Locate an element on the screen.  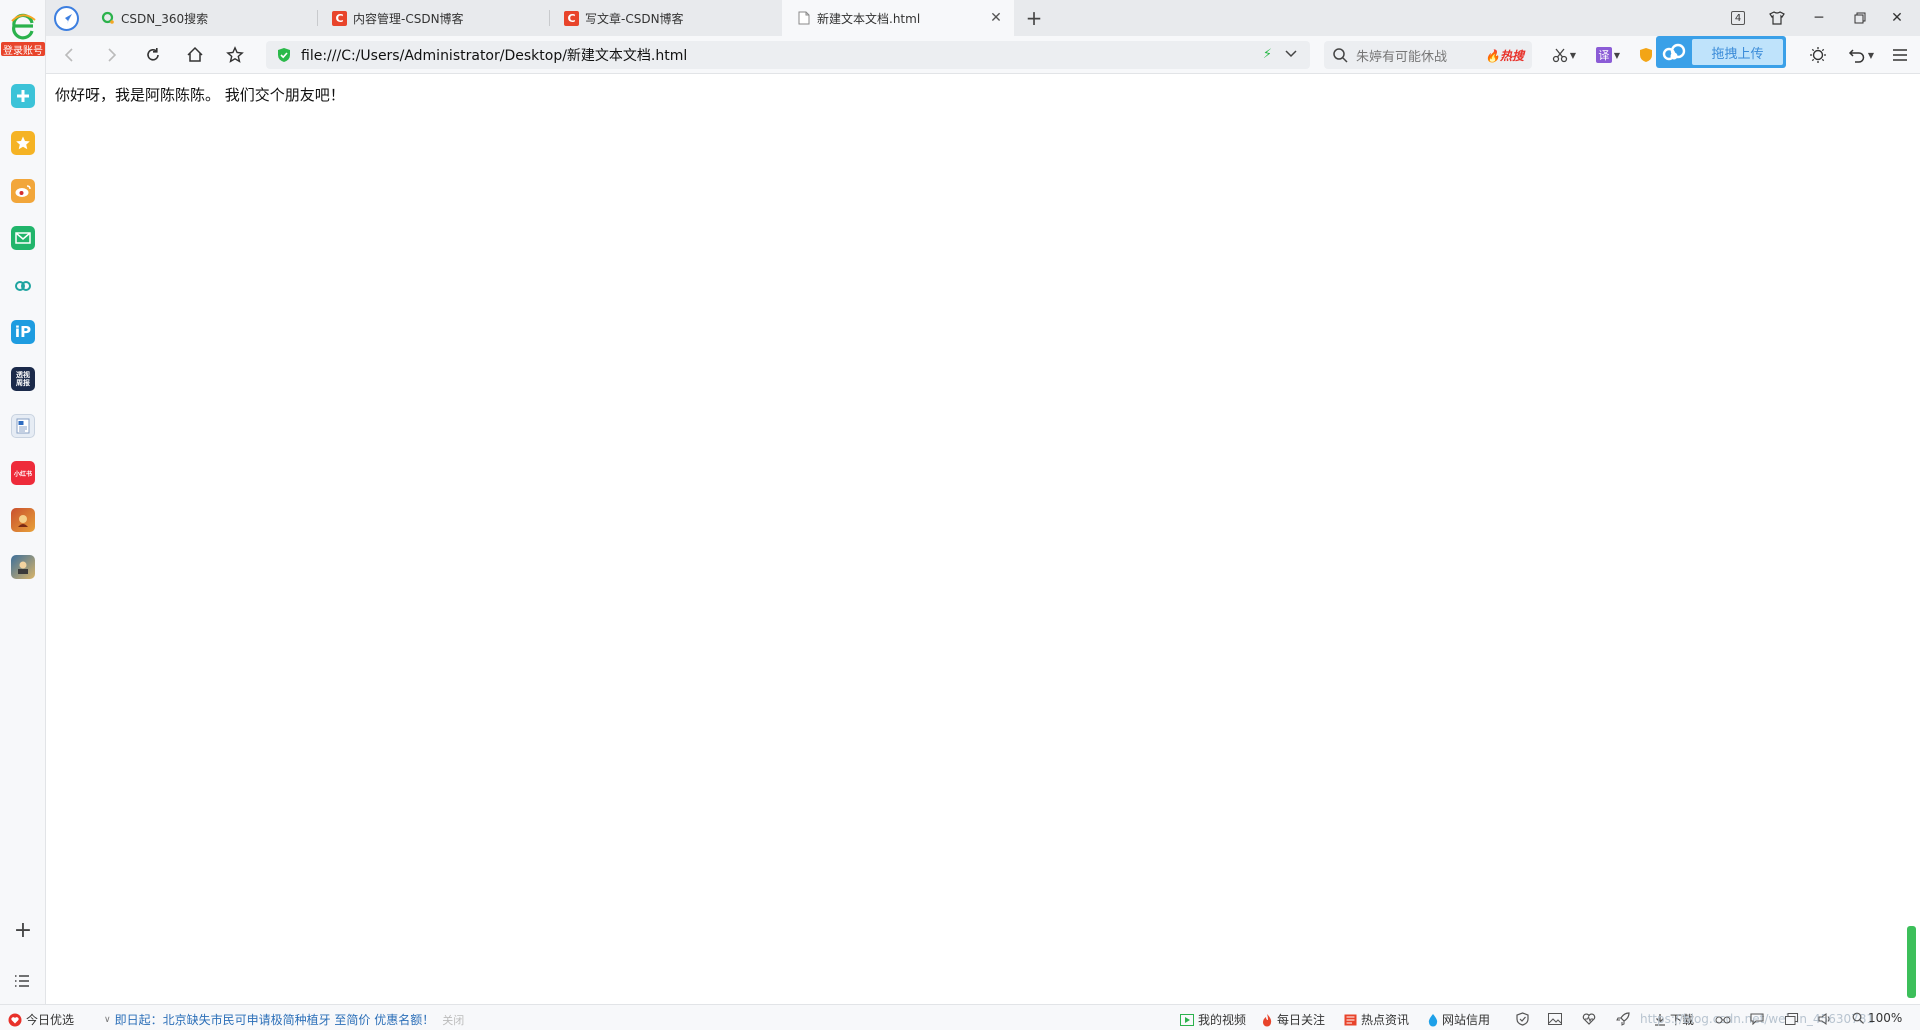
arrow-left-icon is located at coordinates (68, 55).